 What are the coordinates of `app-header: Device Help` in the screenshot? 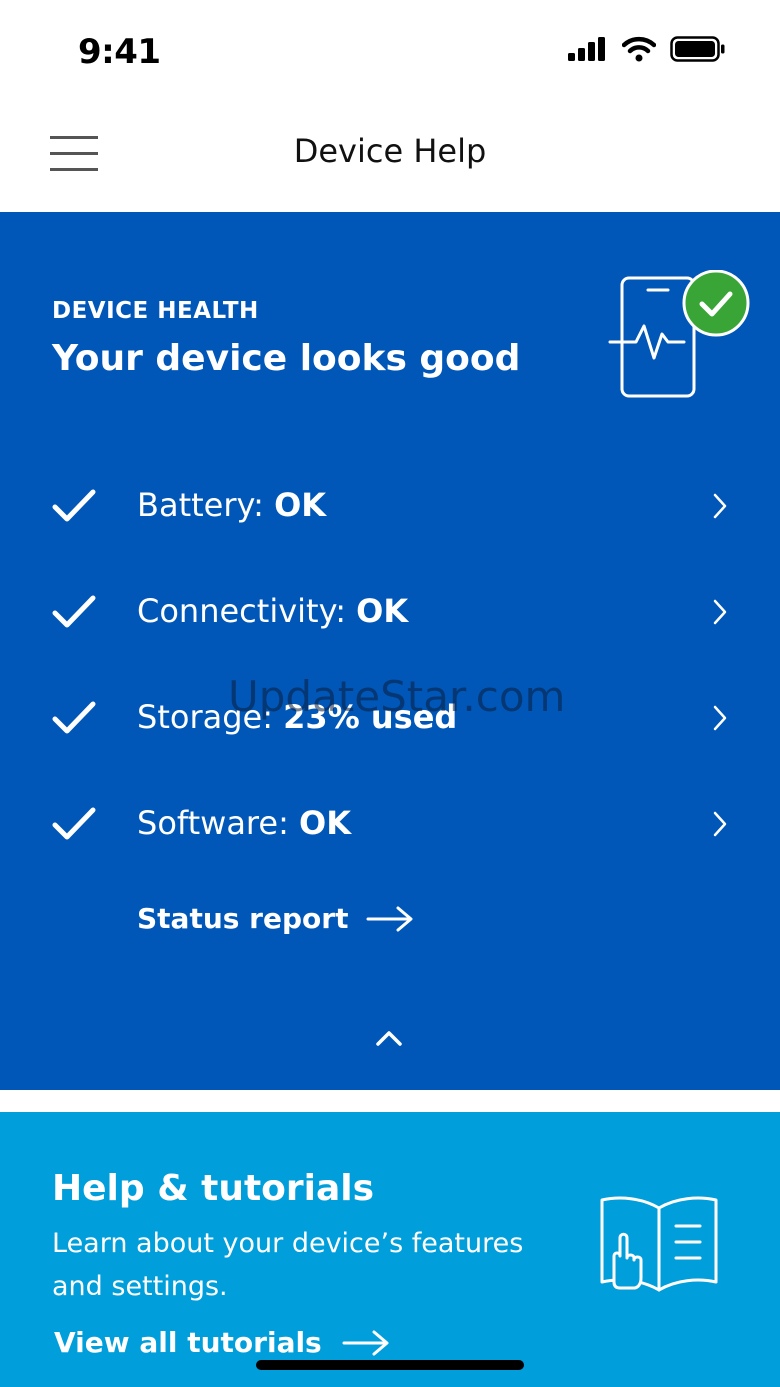 It's located at (390, 156).